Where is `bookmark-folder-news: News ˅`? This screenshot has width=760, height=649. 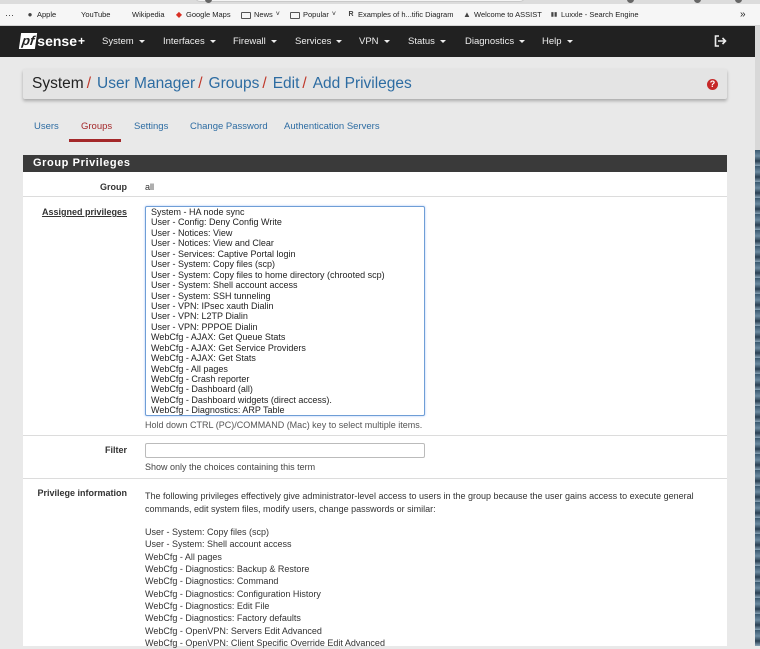 bookmark-folder-news: News ˅ is located at coordinates (260, 15).